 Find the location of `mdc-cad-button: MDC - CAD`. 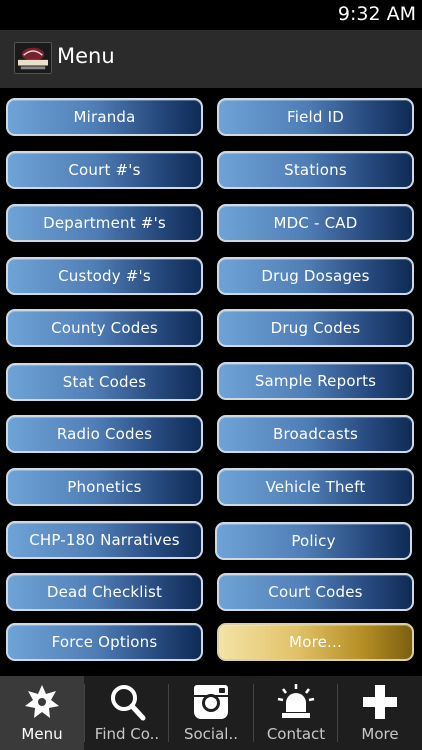

mdc-cad-button: MDC - CAD is located at coordinates (315, 223).